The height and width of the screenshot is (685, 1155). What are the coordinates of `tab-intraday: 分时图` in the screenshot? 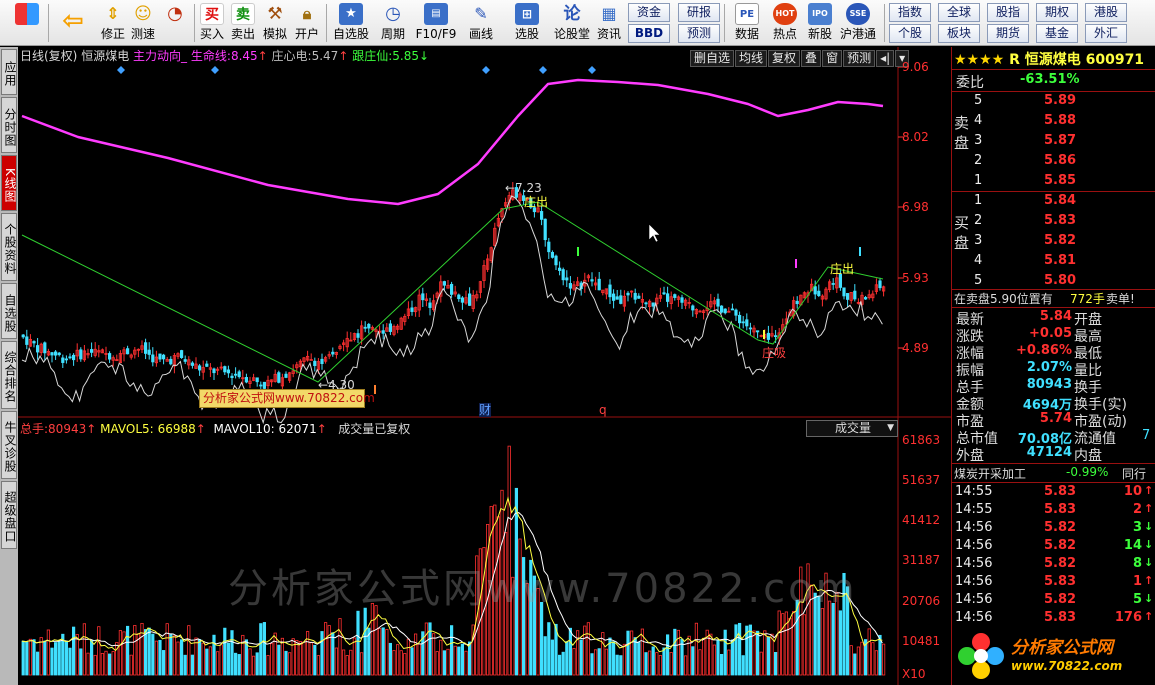 It's located at (9, 125).